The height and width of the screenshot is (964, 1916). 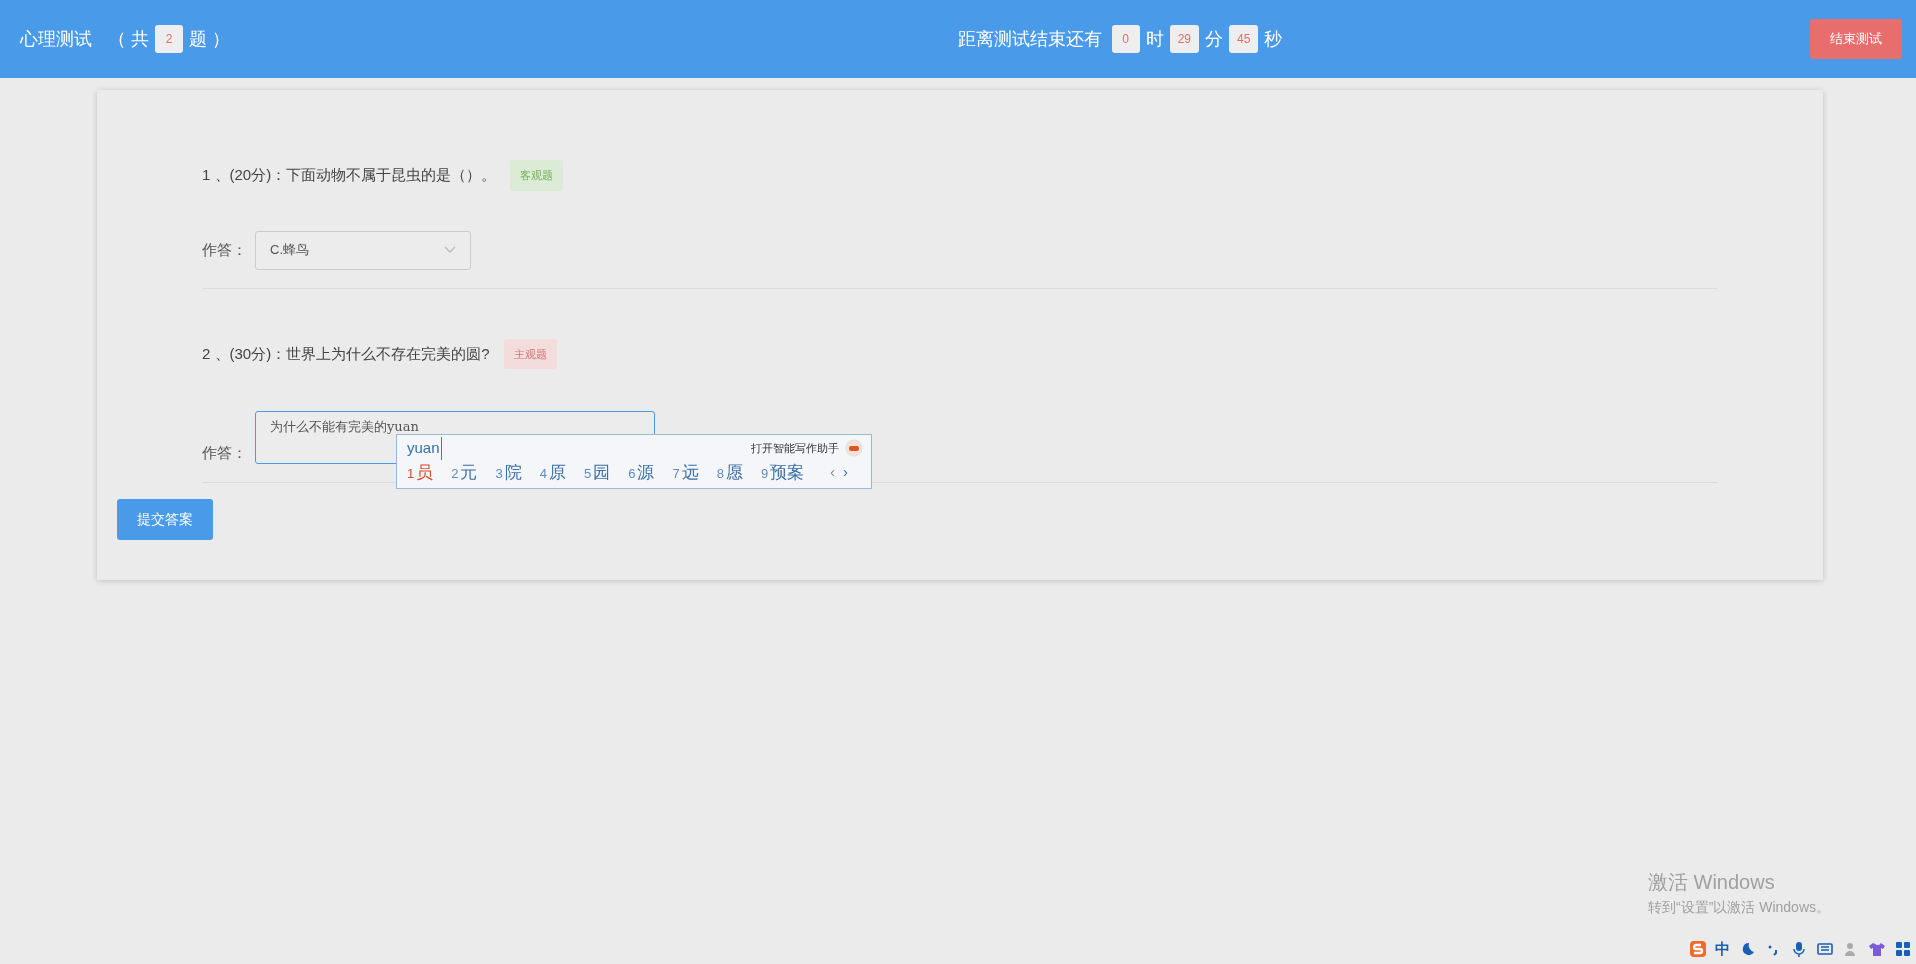 What do you see at coordinates (346, 353) in the screenshot?
I see `question-text: 2 、(30分)：世界上为什么不存在完美的圆?` at bounding box center [346, 353].